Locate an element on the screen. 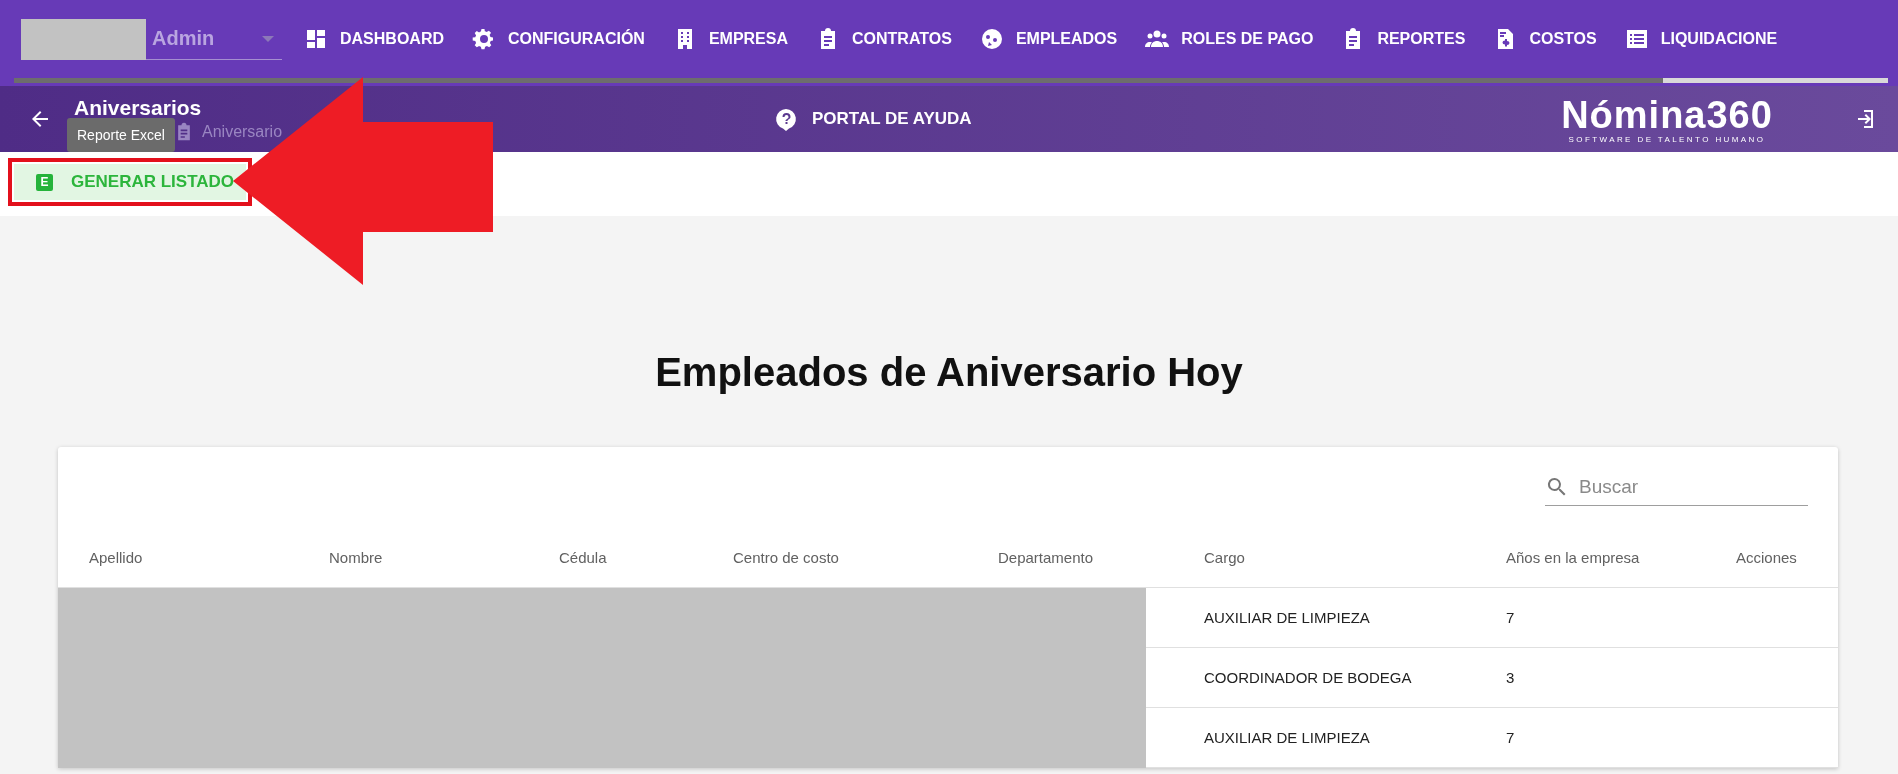 This screenshot has height=774, width=1898. dashboard-icon is located at coordinates (316, 39).